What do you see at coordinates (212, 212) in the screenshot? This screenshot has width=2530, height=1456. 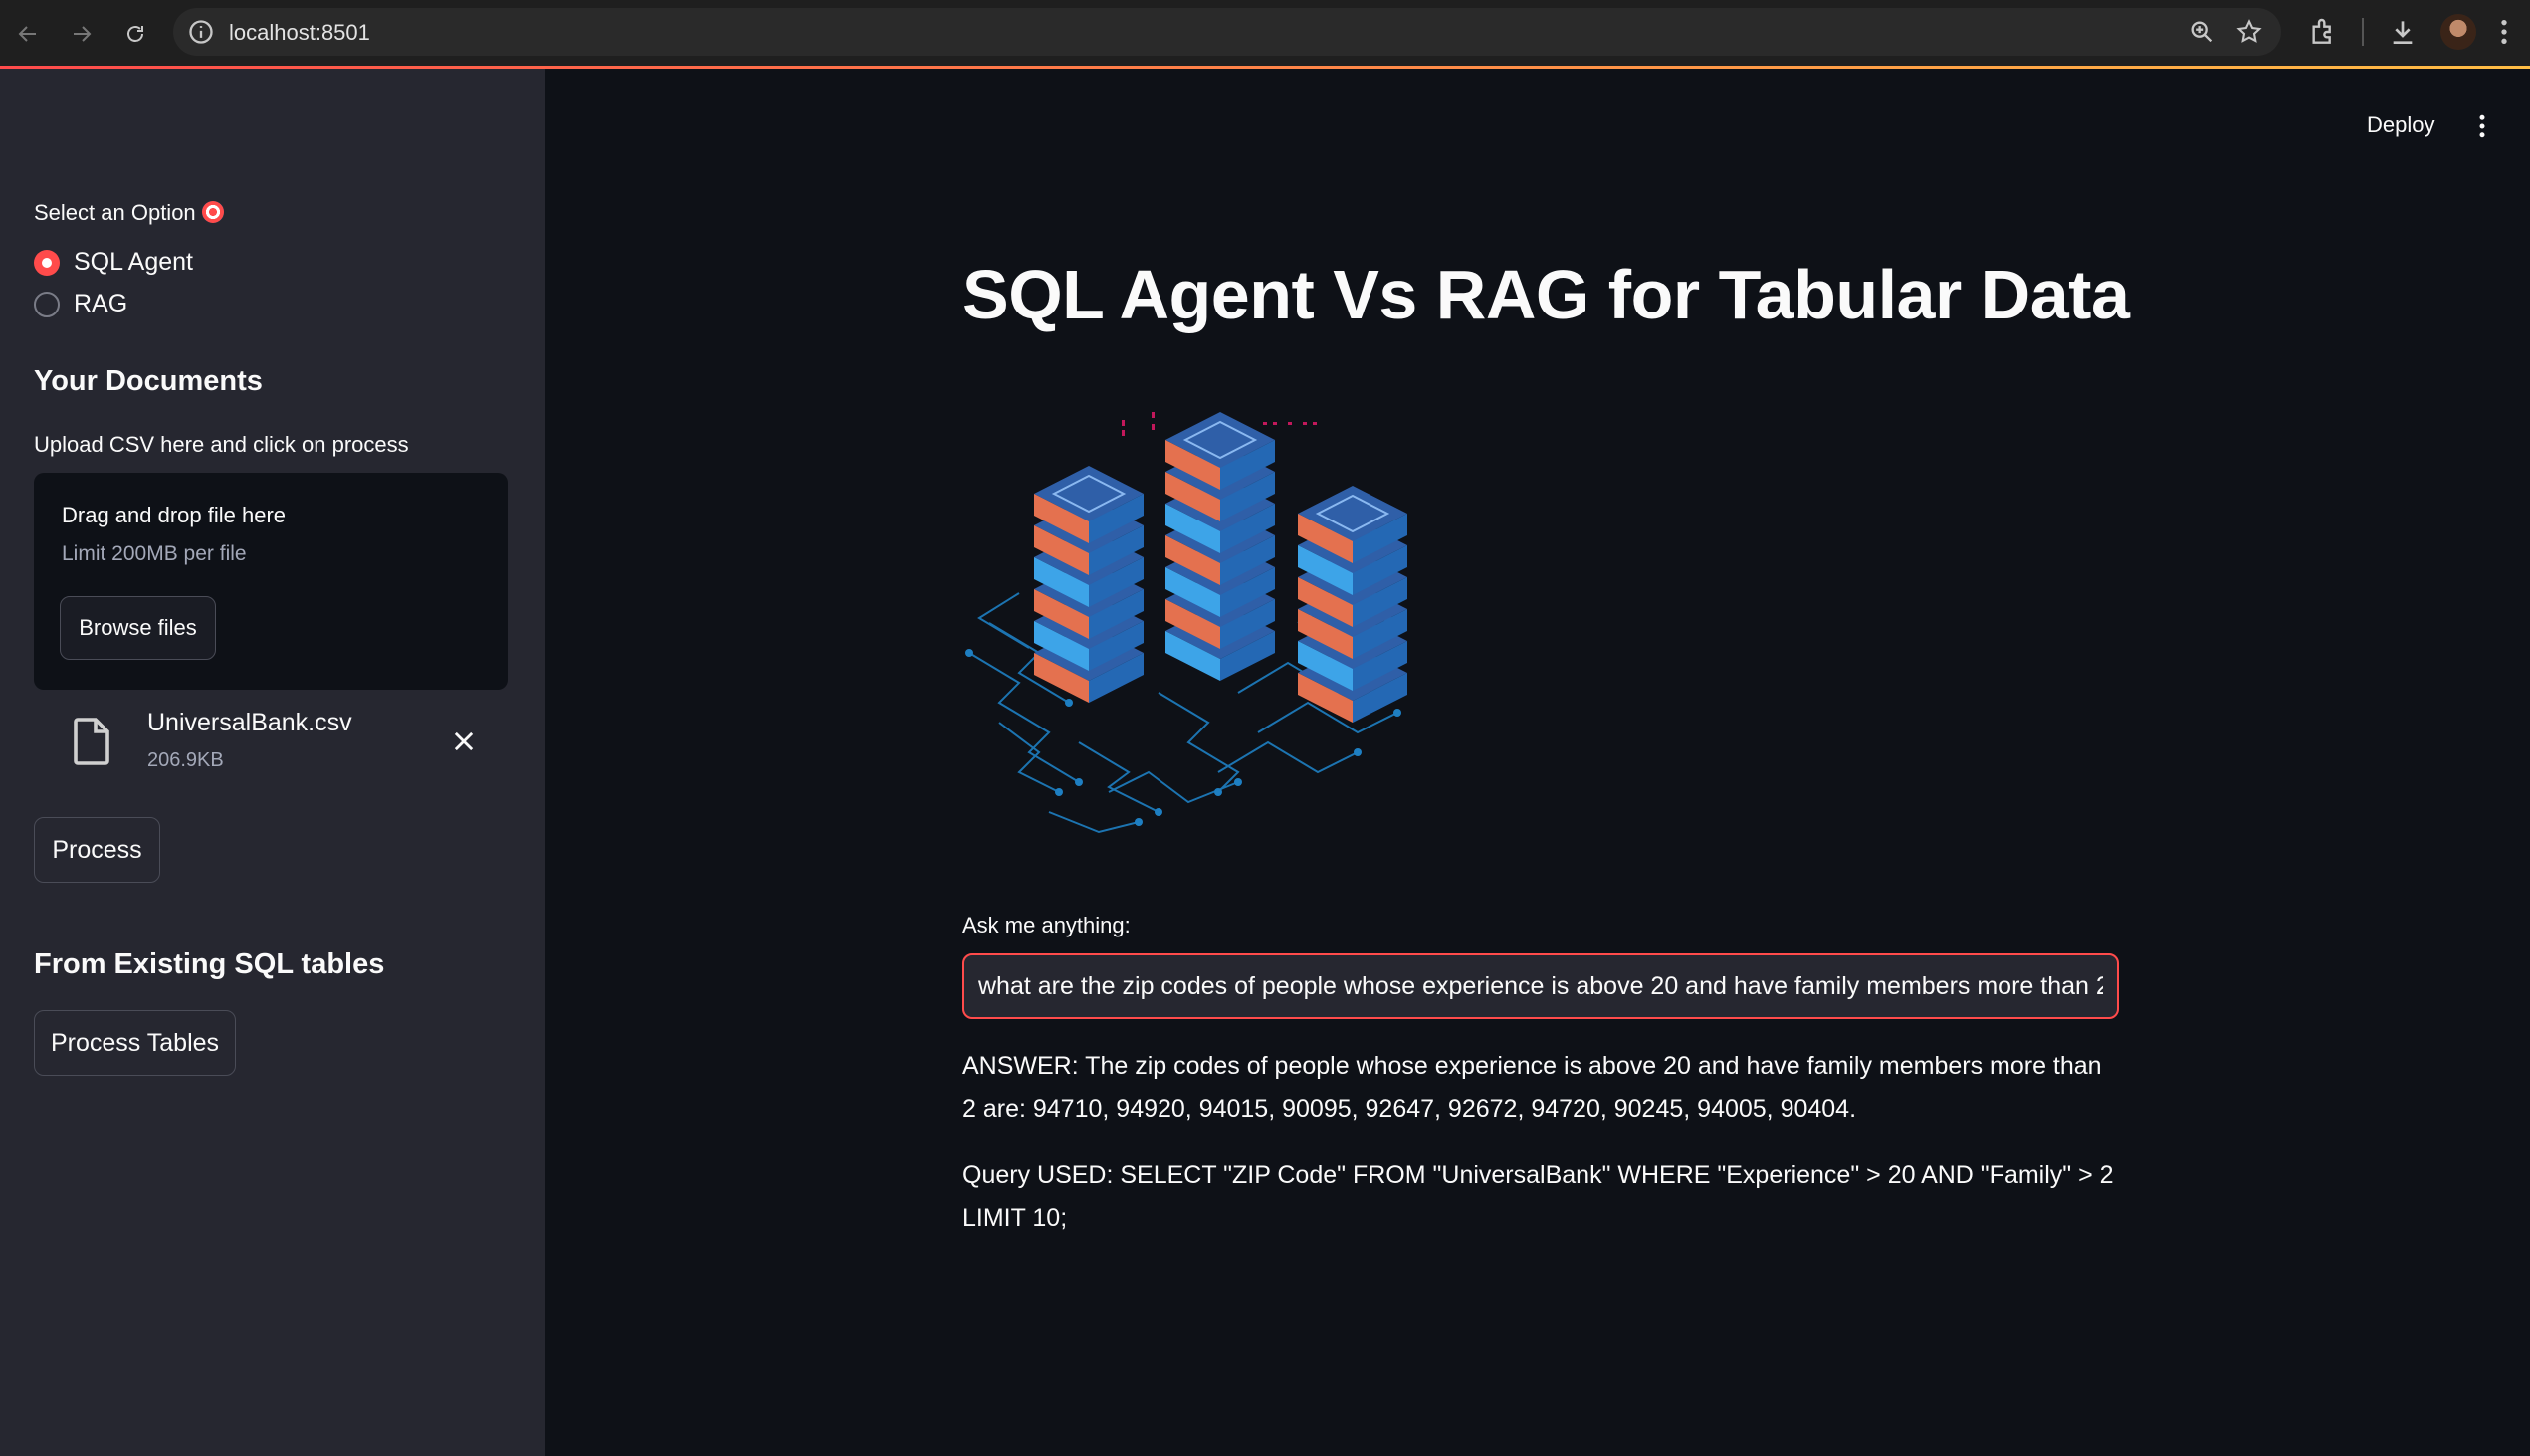 I see `dart-target-icon` at bounding box center [212, 212].